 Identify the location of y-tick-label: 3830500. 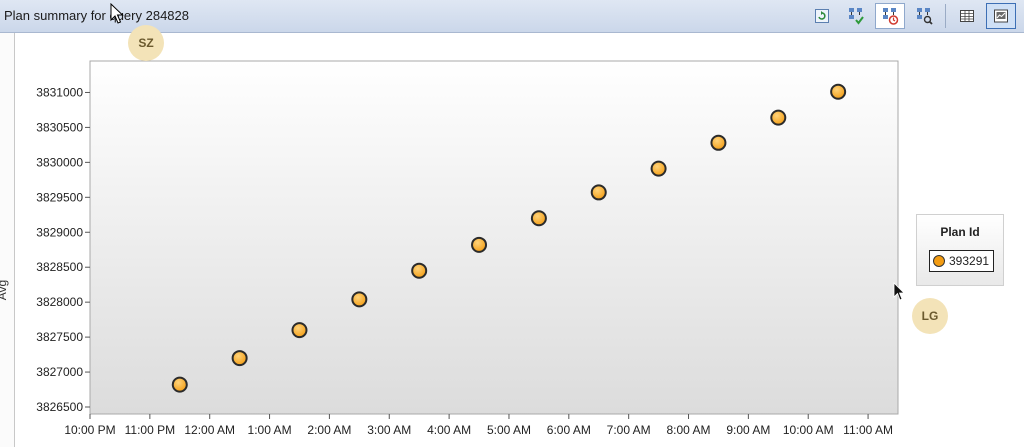
(59, 127).